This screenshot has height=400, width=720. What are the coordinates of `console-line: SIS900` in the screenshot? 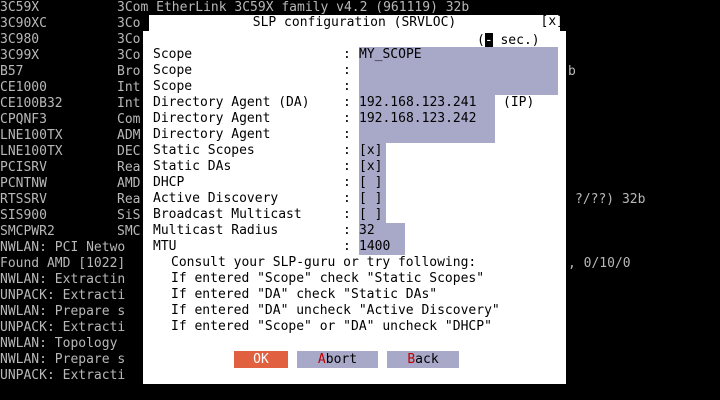 It's located at (23, 215).